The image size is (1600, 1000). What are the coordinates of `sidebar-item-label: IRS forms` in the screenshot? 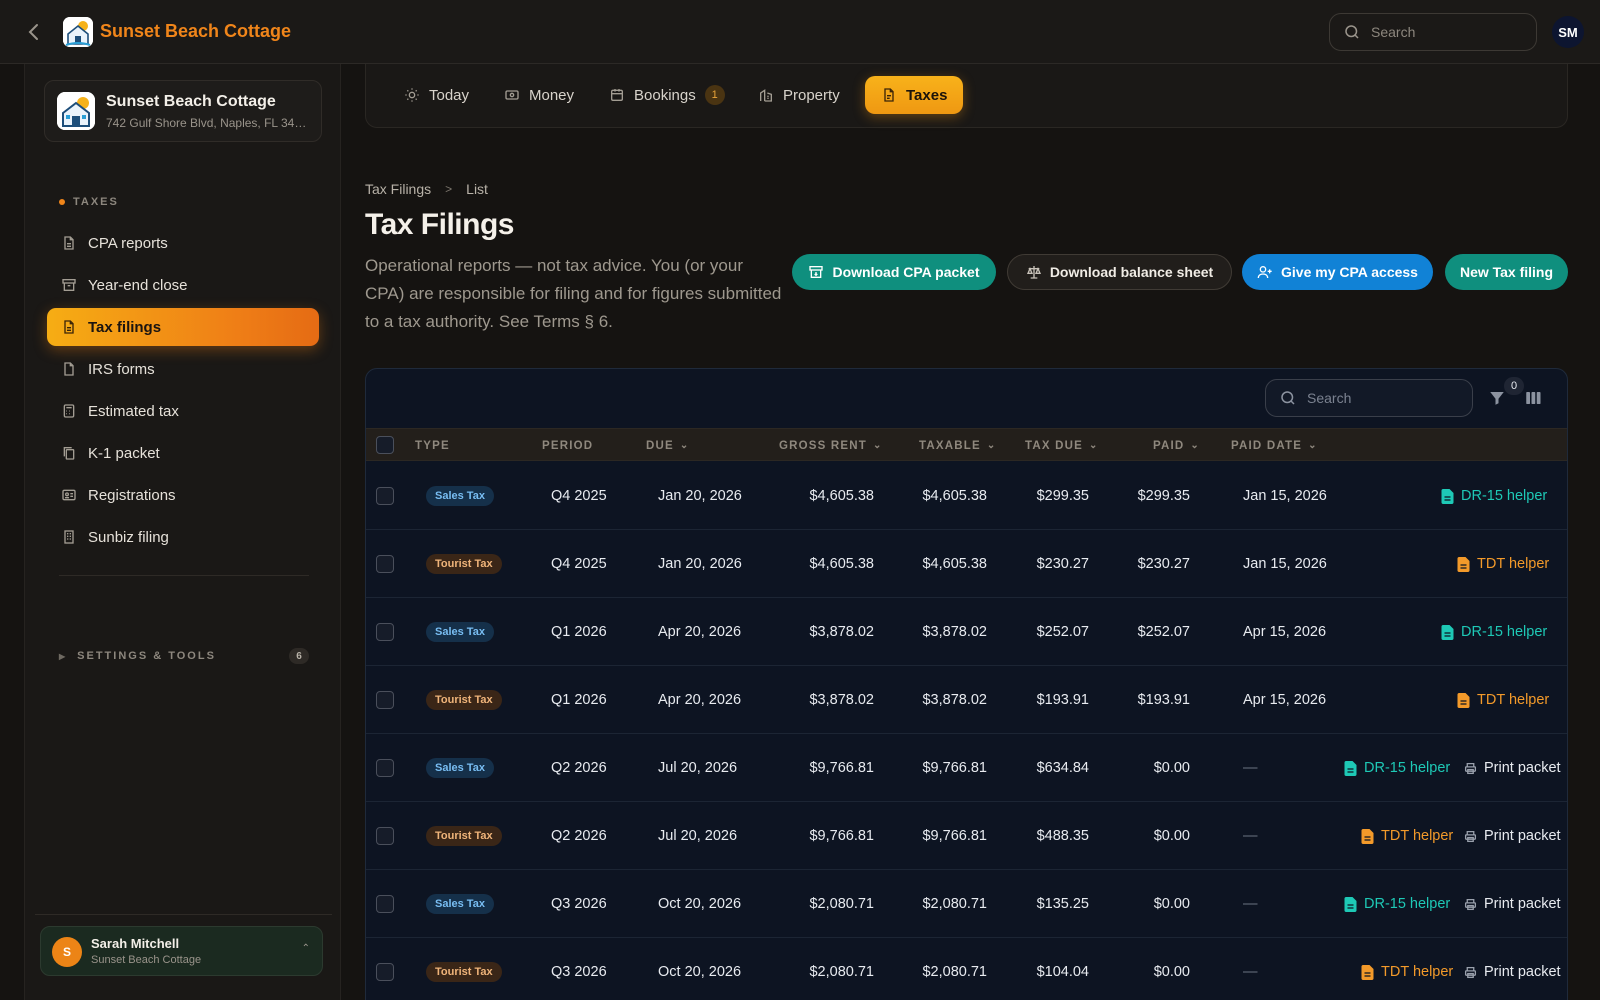 It's located at (121, 369).